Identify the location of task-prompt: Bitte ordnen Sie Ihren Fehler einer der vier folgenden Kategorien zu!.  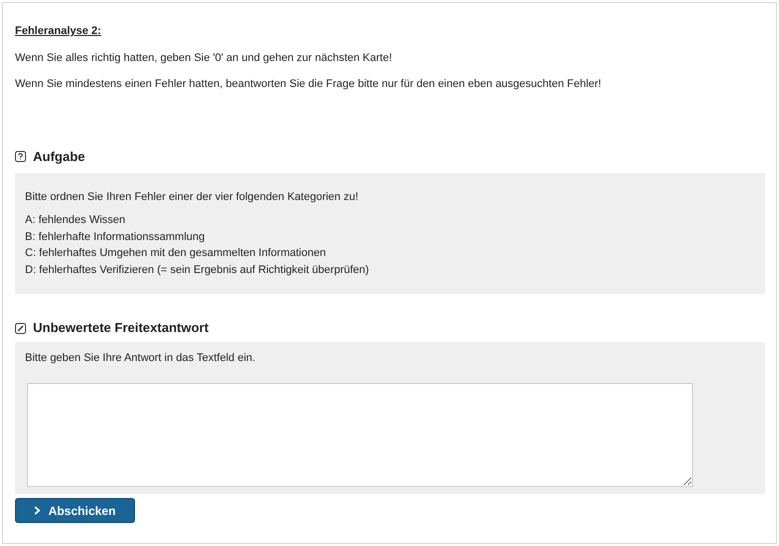
(192, 197).